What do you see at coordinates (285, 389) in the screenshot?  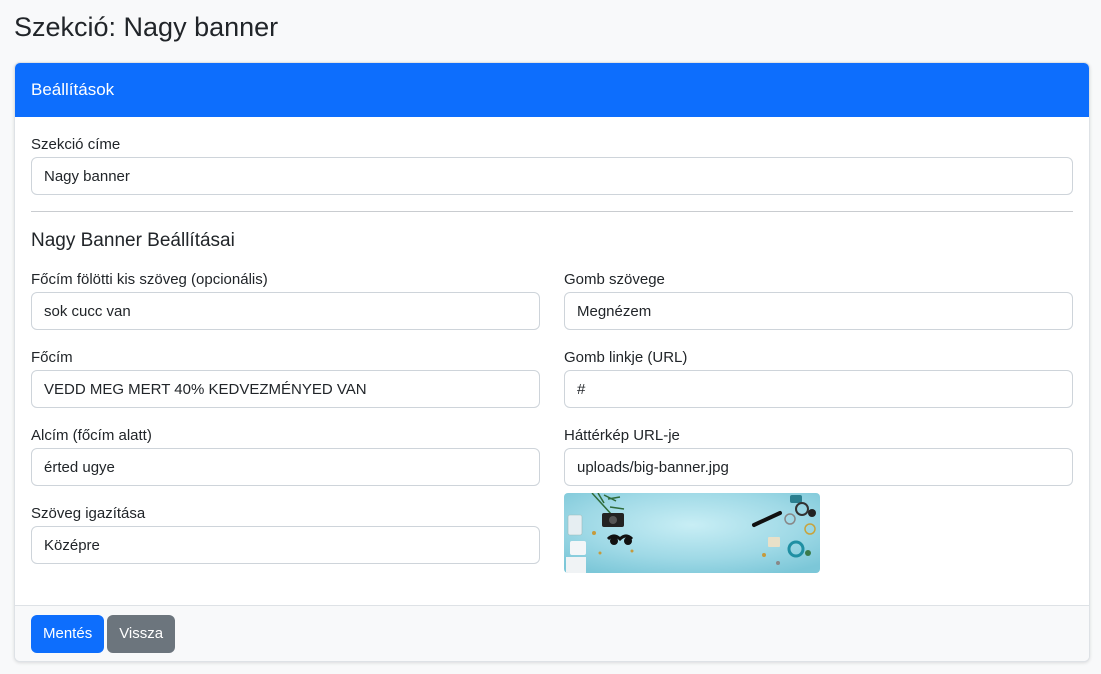 I see `main-title-input: VEDD MEG MERT 40% KEDVEZMÉNYED VAN` at bounding box center [285, 389].